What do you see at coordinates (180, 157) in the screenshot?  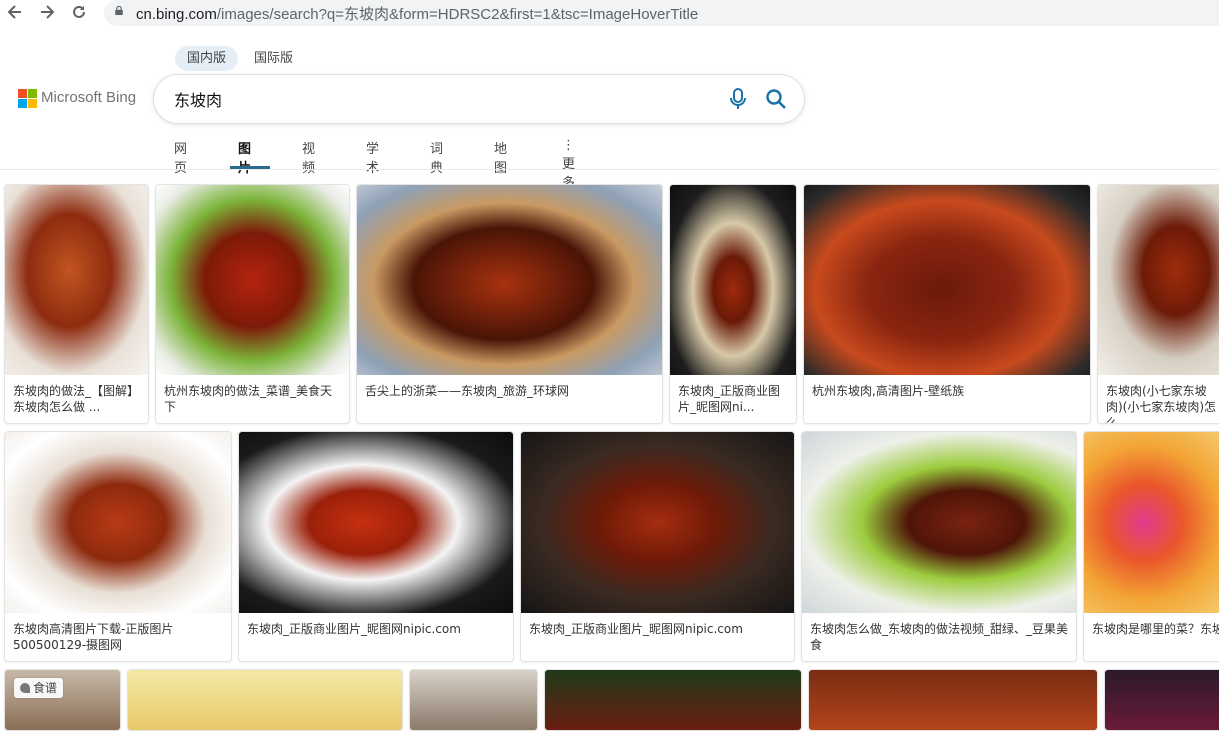 I see `tab-web: 网页` at bounding box center [180, 157].